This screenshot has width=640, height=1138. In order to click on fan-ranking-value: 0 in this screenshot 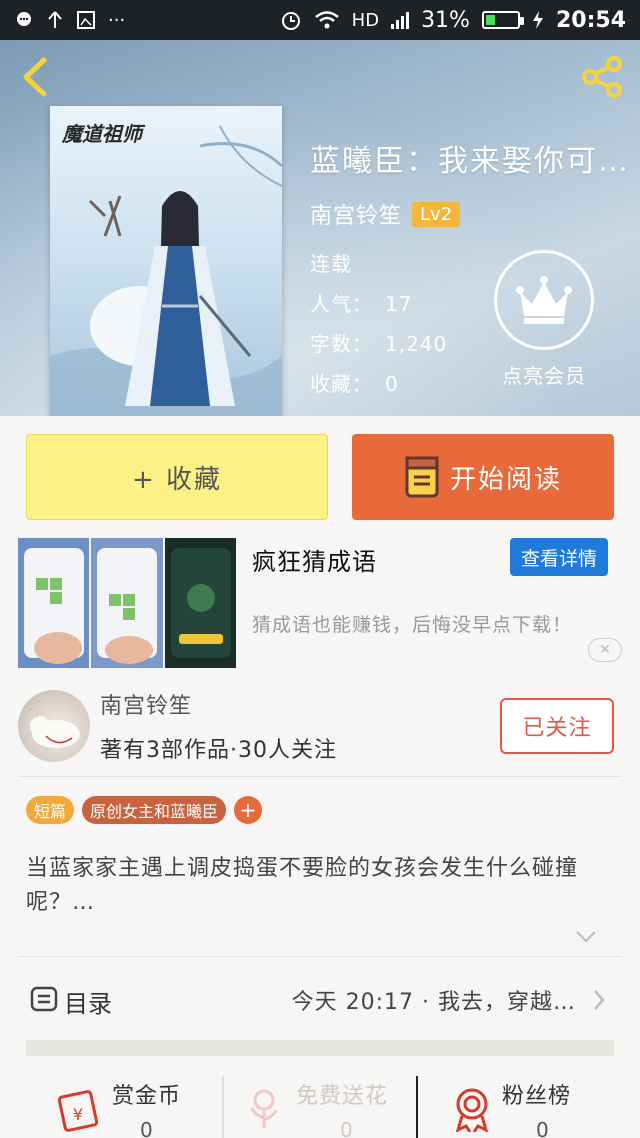, I will do `click(542, 1128)`.